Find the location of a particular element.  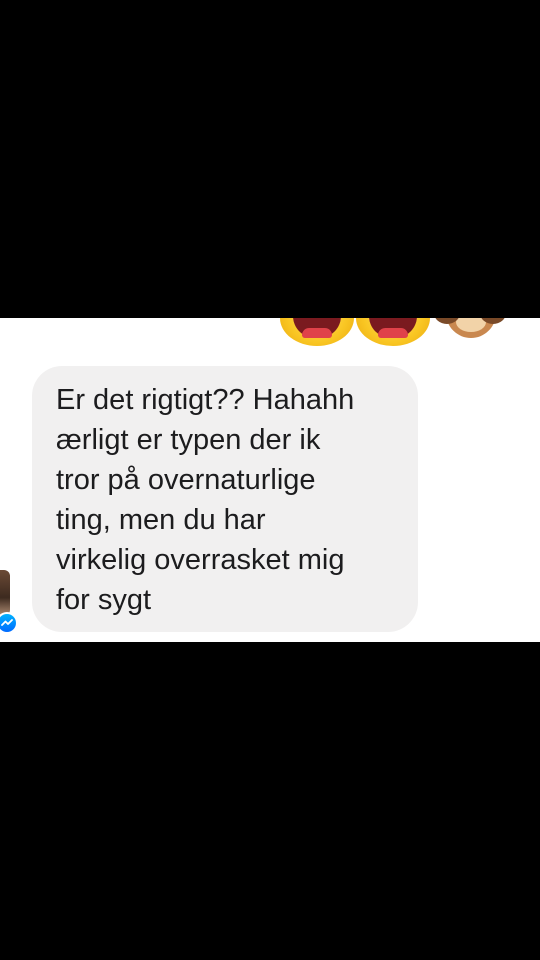

see-no-evil-monkey-icon is located at coordinates (470, 330).